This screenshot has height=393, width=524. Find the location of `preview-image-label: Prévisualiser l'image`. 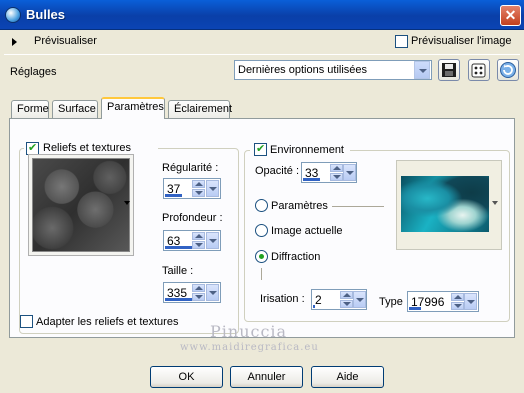

preview-image-label: Prévisualiser l'image is located at coordinates (461, 41).